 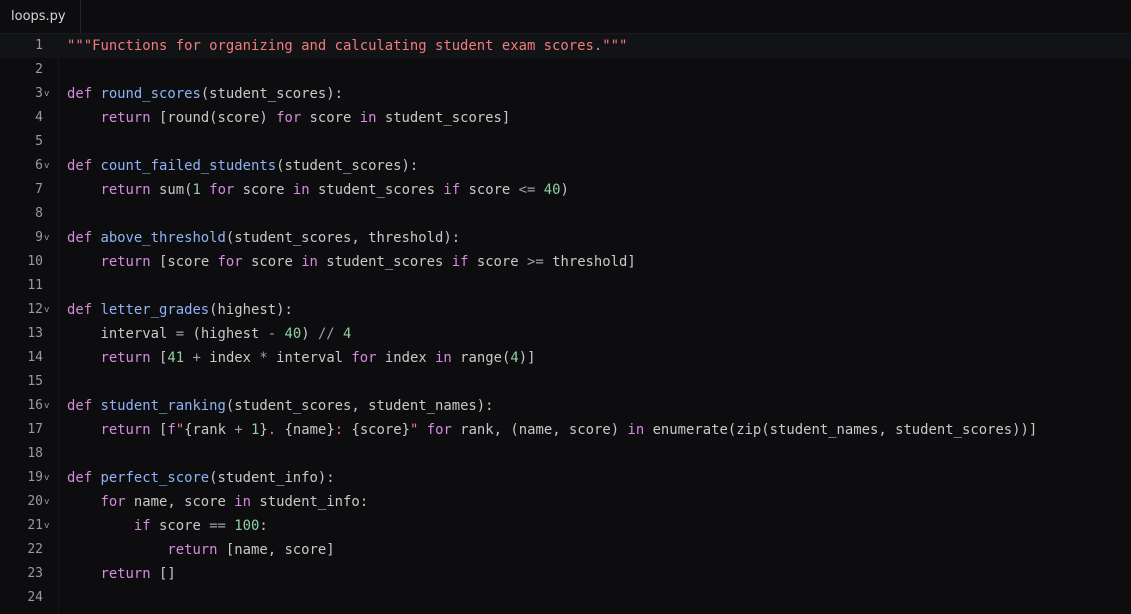 What do you see at coordinates (205, 94) in the screenshot?
I see `code-text: def round_scores(student_scores):` at bounding box center [205, 94].